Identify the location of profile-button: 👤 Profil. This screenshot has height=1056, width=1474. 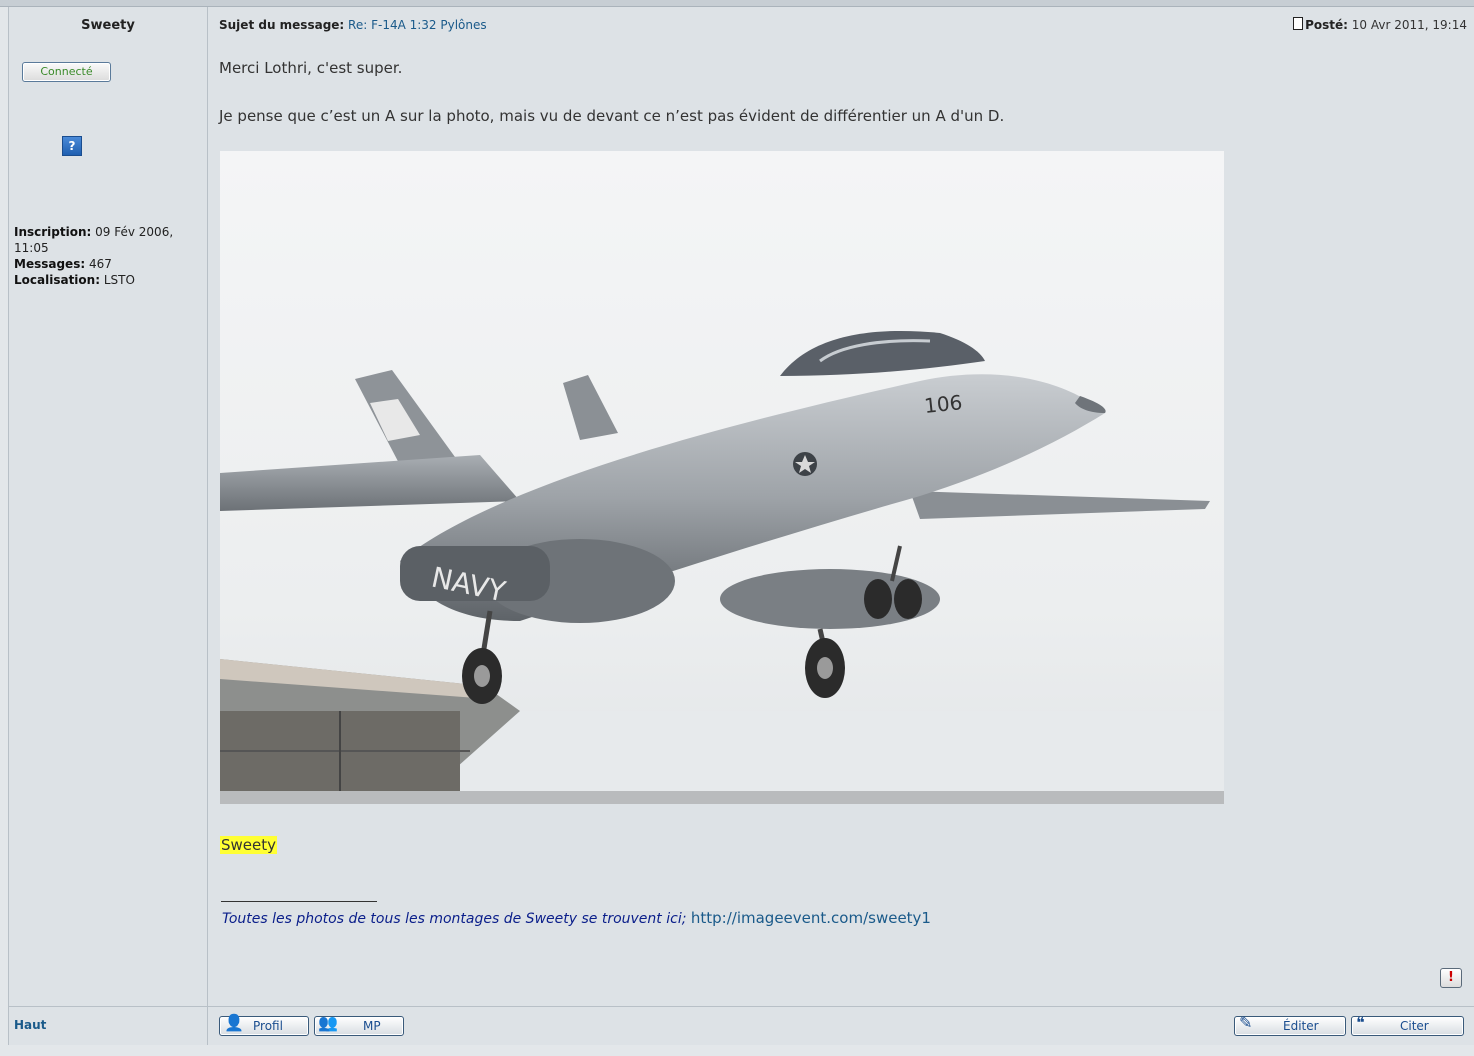
(264, 1024).